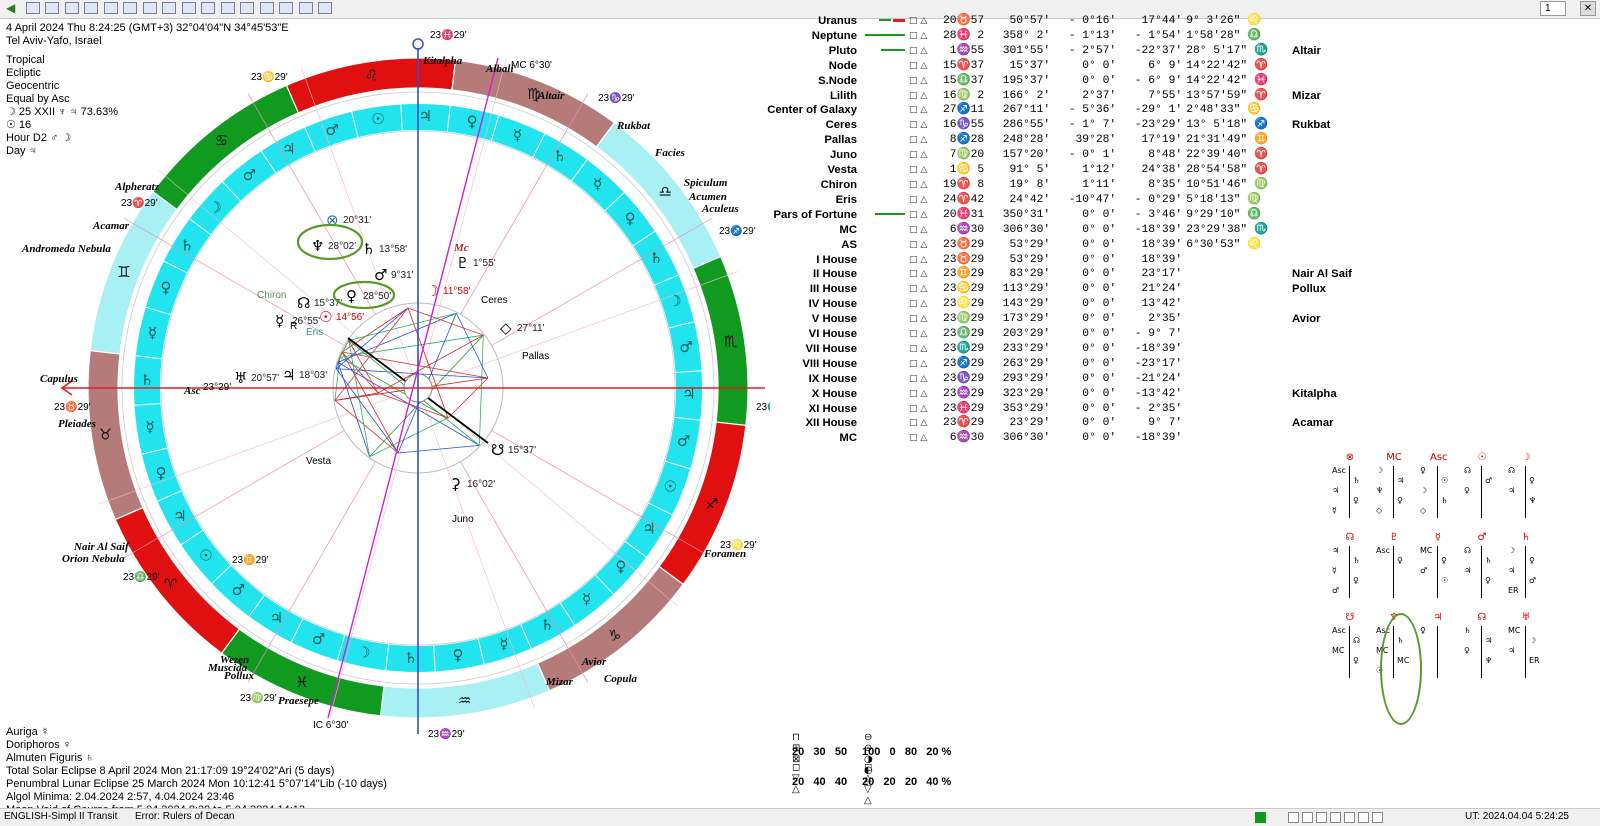 Image resolution: width=1600 pixels, height=826 pixels. What do you see at coordinates (1553, 8) in the screenshot?
I see `page-number-spinner: 1` at bounding box center [1553, 8].